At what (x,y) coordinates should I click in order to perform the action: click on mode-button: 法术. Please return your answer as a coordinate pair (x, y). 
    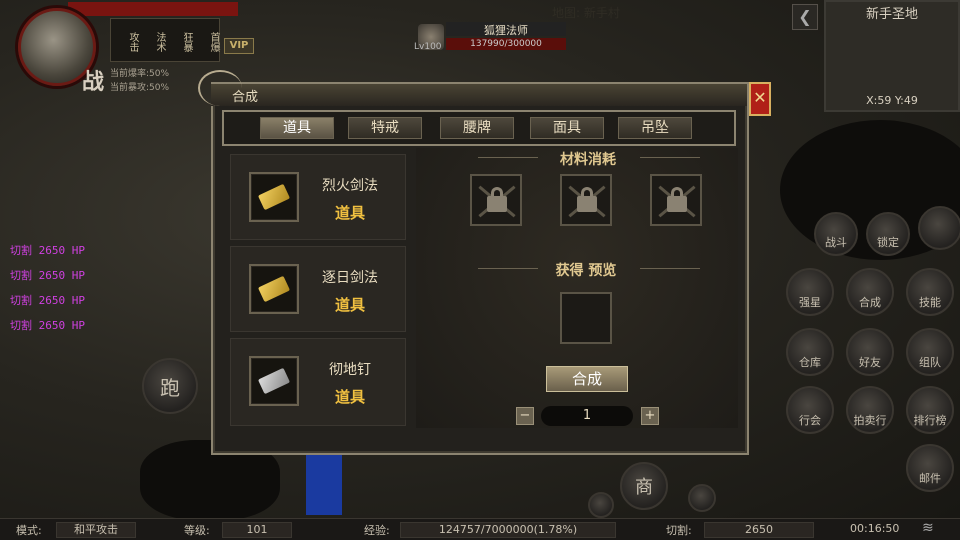
    Looking at the image, I should click on (151, 40).